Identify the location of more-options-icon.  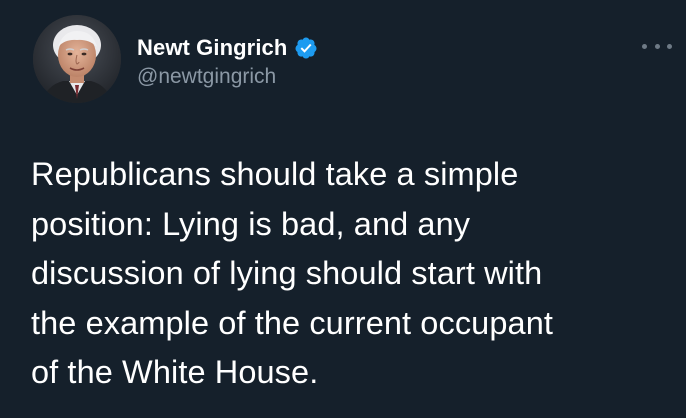
(657, 46).